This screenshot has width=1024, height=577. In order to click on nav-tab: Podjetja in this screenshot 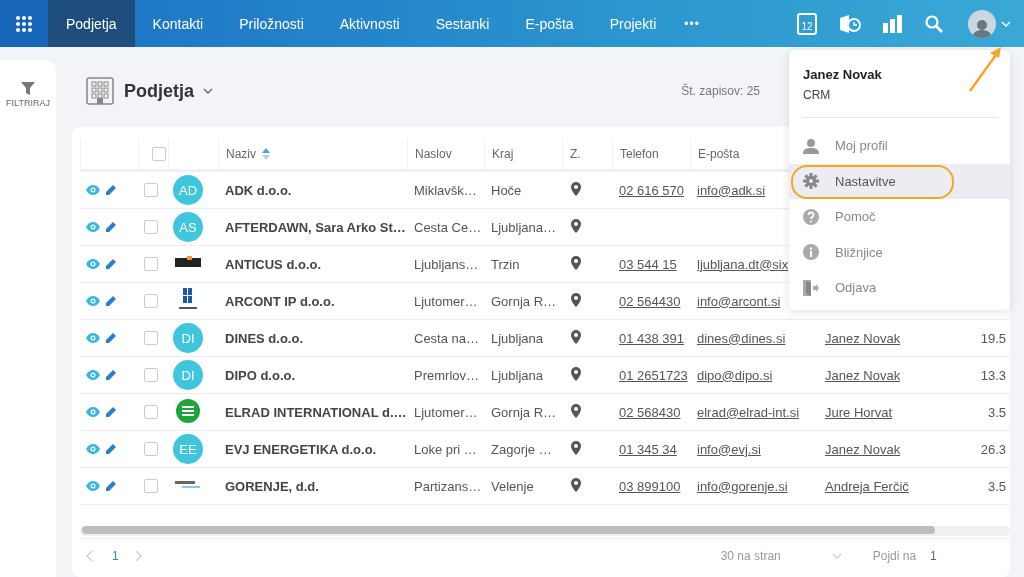, I will do `click(91, 23)`.